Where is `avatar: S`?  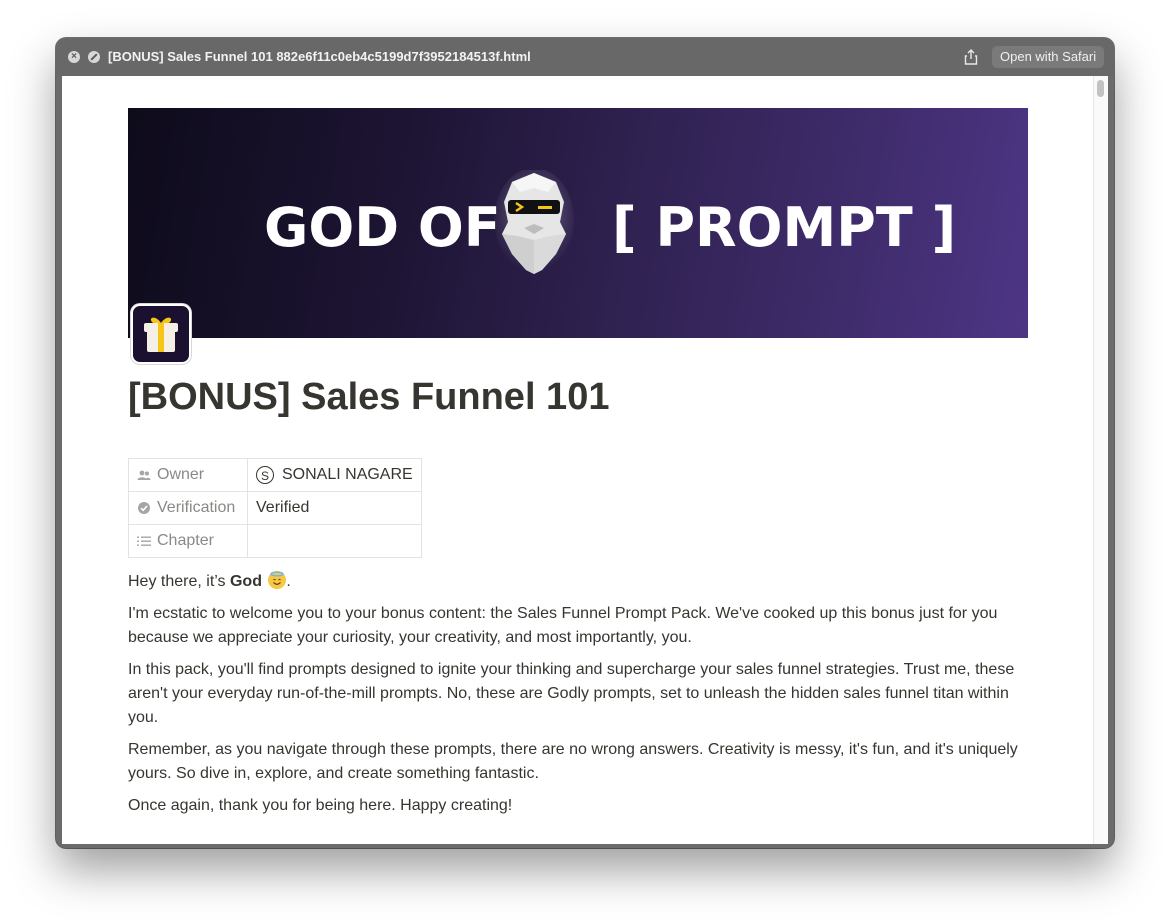
avatar: S is located at coordinates (265, 474).